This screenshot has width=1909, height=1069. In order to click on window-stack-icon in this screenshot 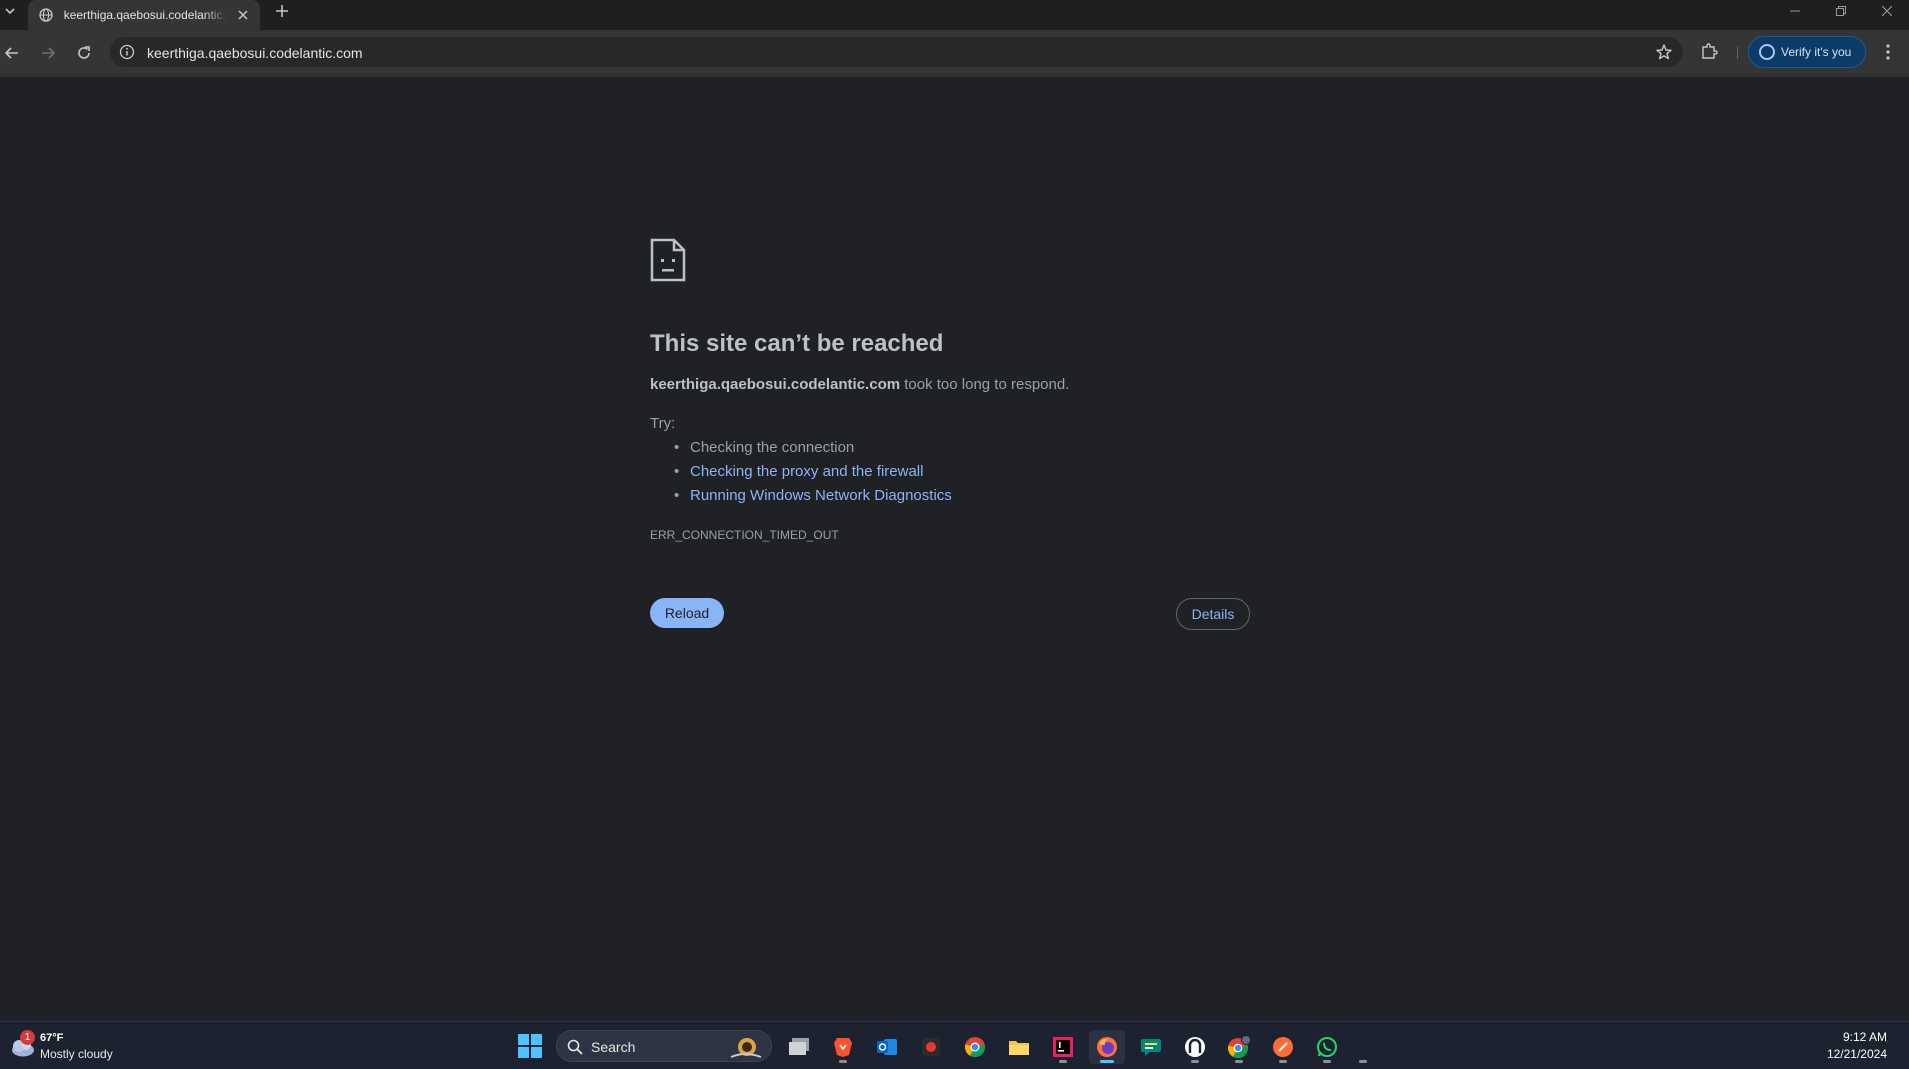, I will do `click(799, 1046)`.